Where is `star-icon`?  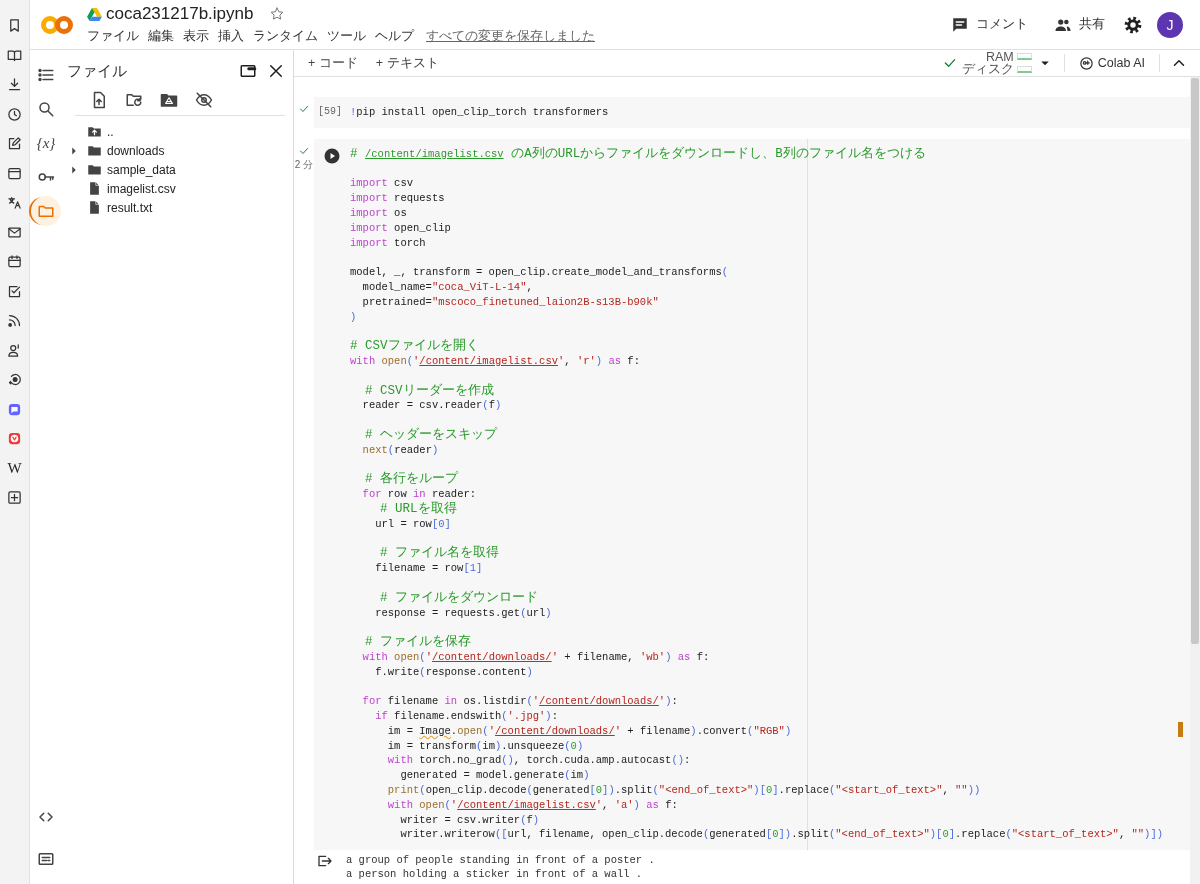
star-icon is located at coordinates (277, 14).